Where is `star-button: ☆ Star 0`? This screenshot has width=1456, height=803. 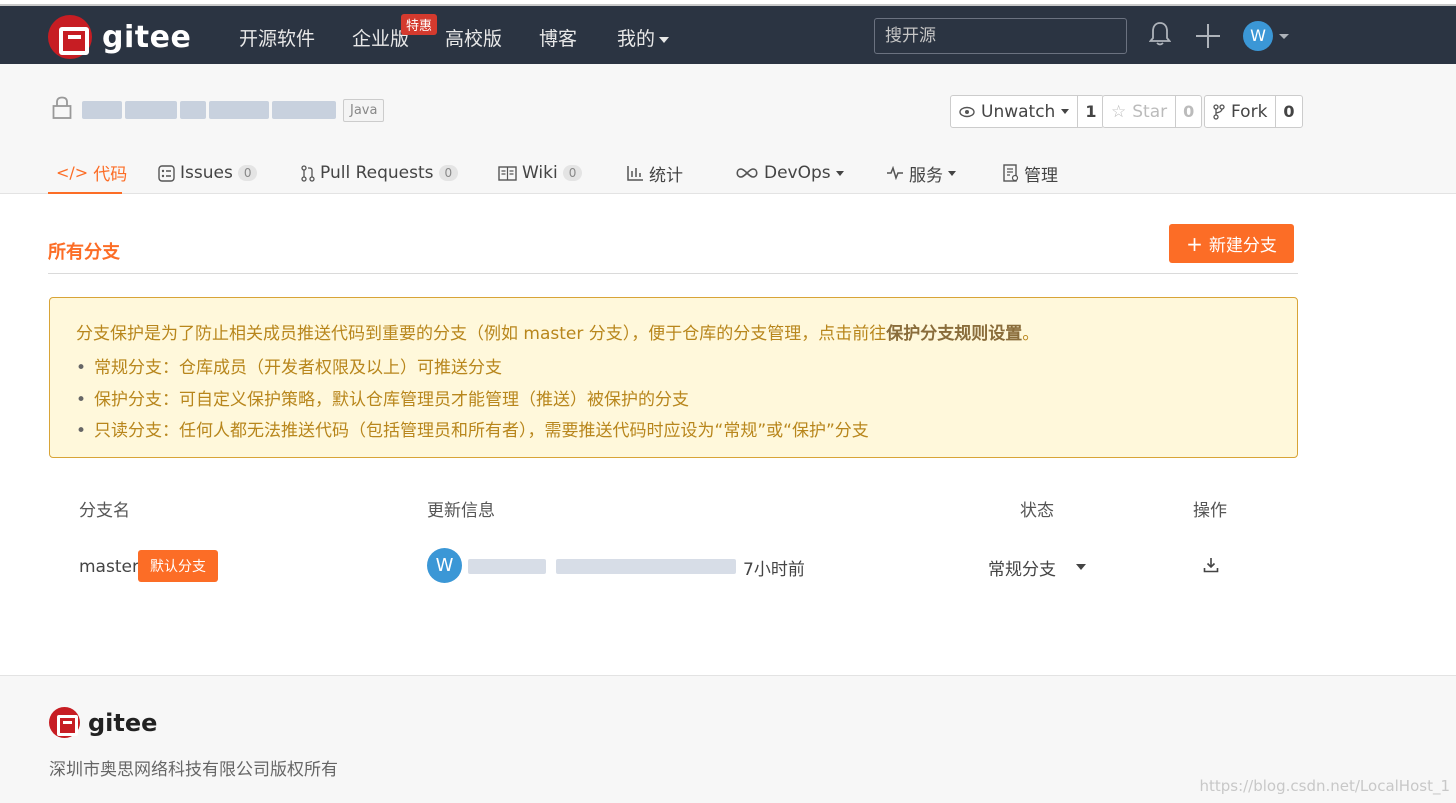
star-button: ☆ Star 0 is located at coordinates (1152, 111).